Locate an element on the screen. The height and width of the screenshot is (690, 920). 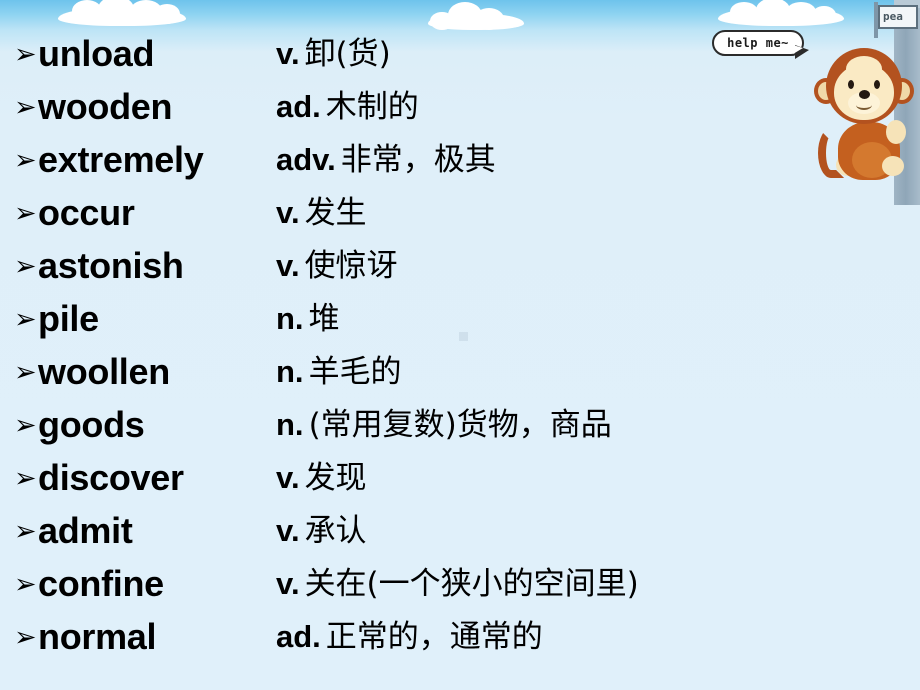
vocabulary-meaning: 非常，极其 is located at coordinates (418, 160).